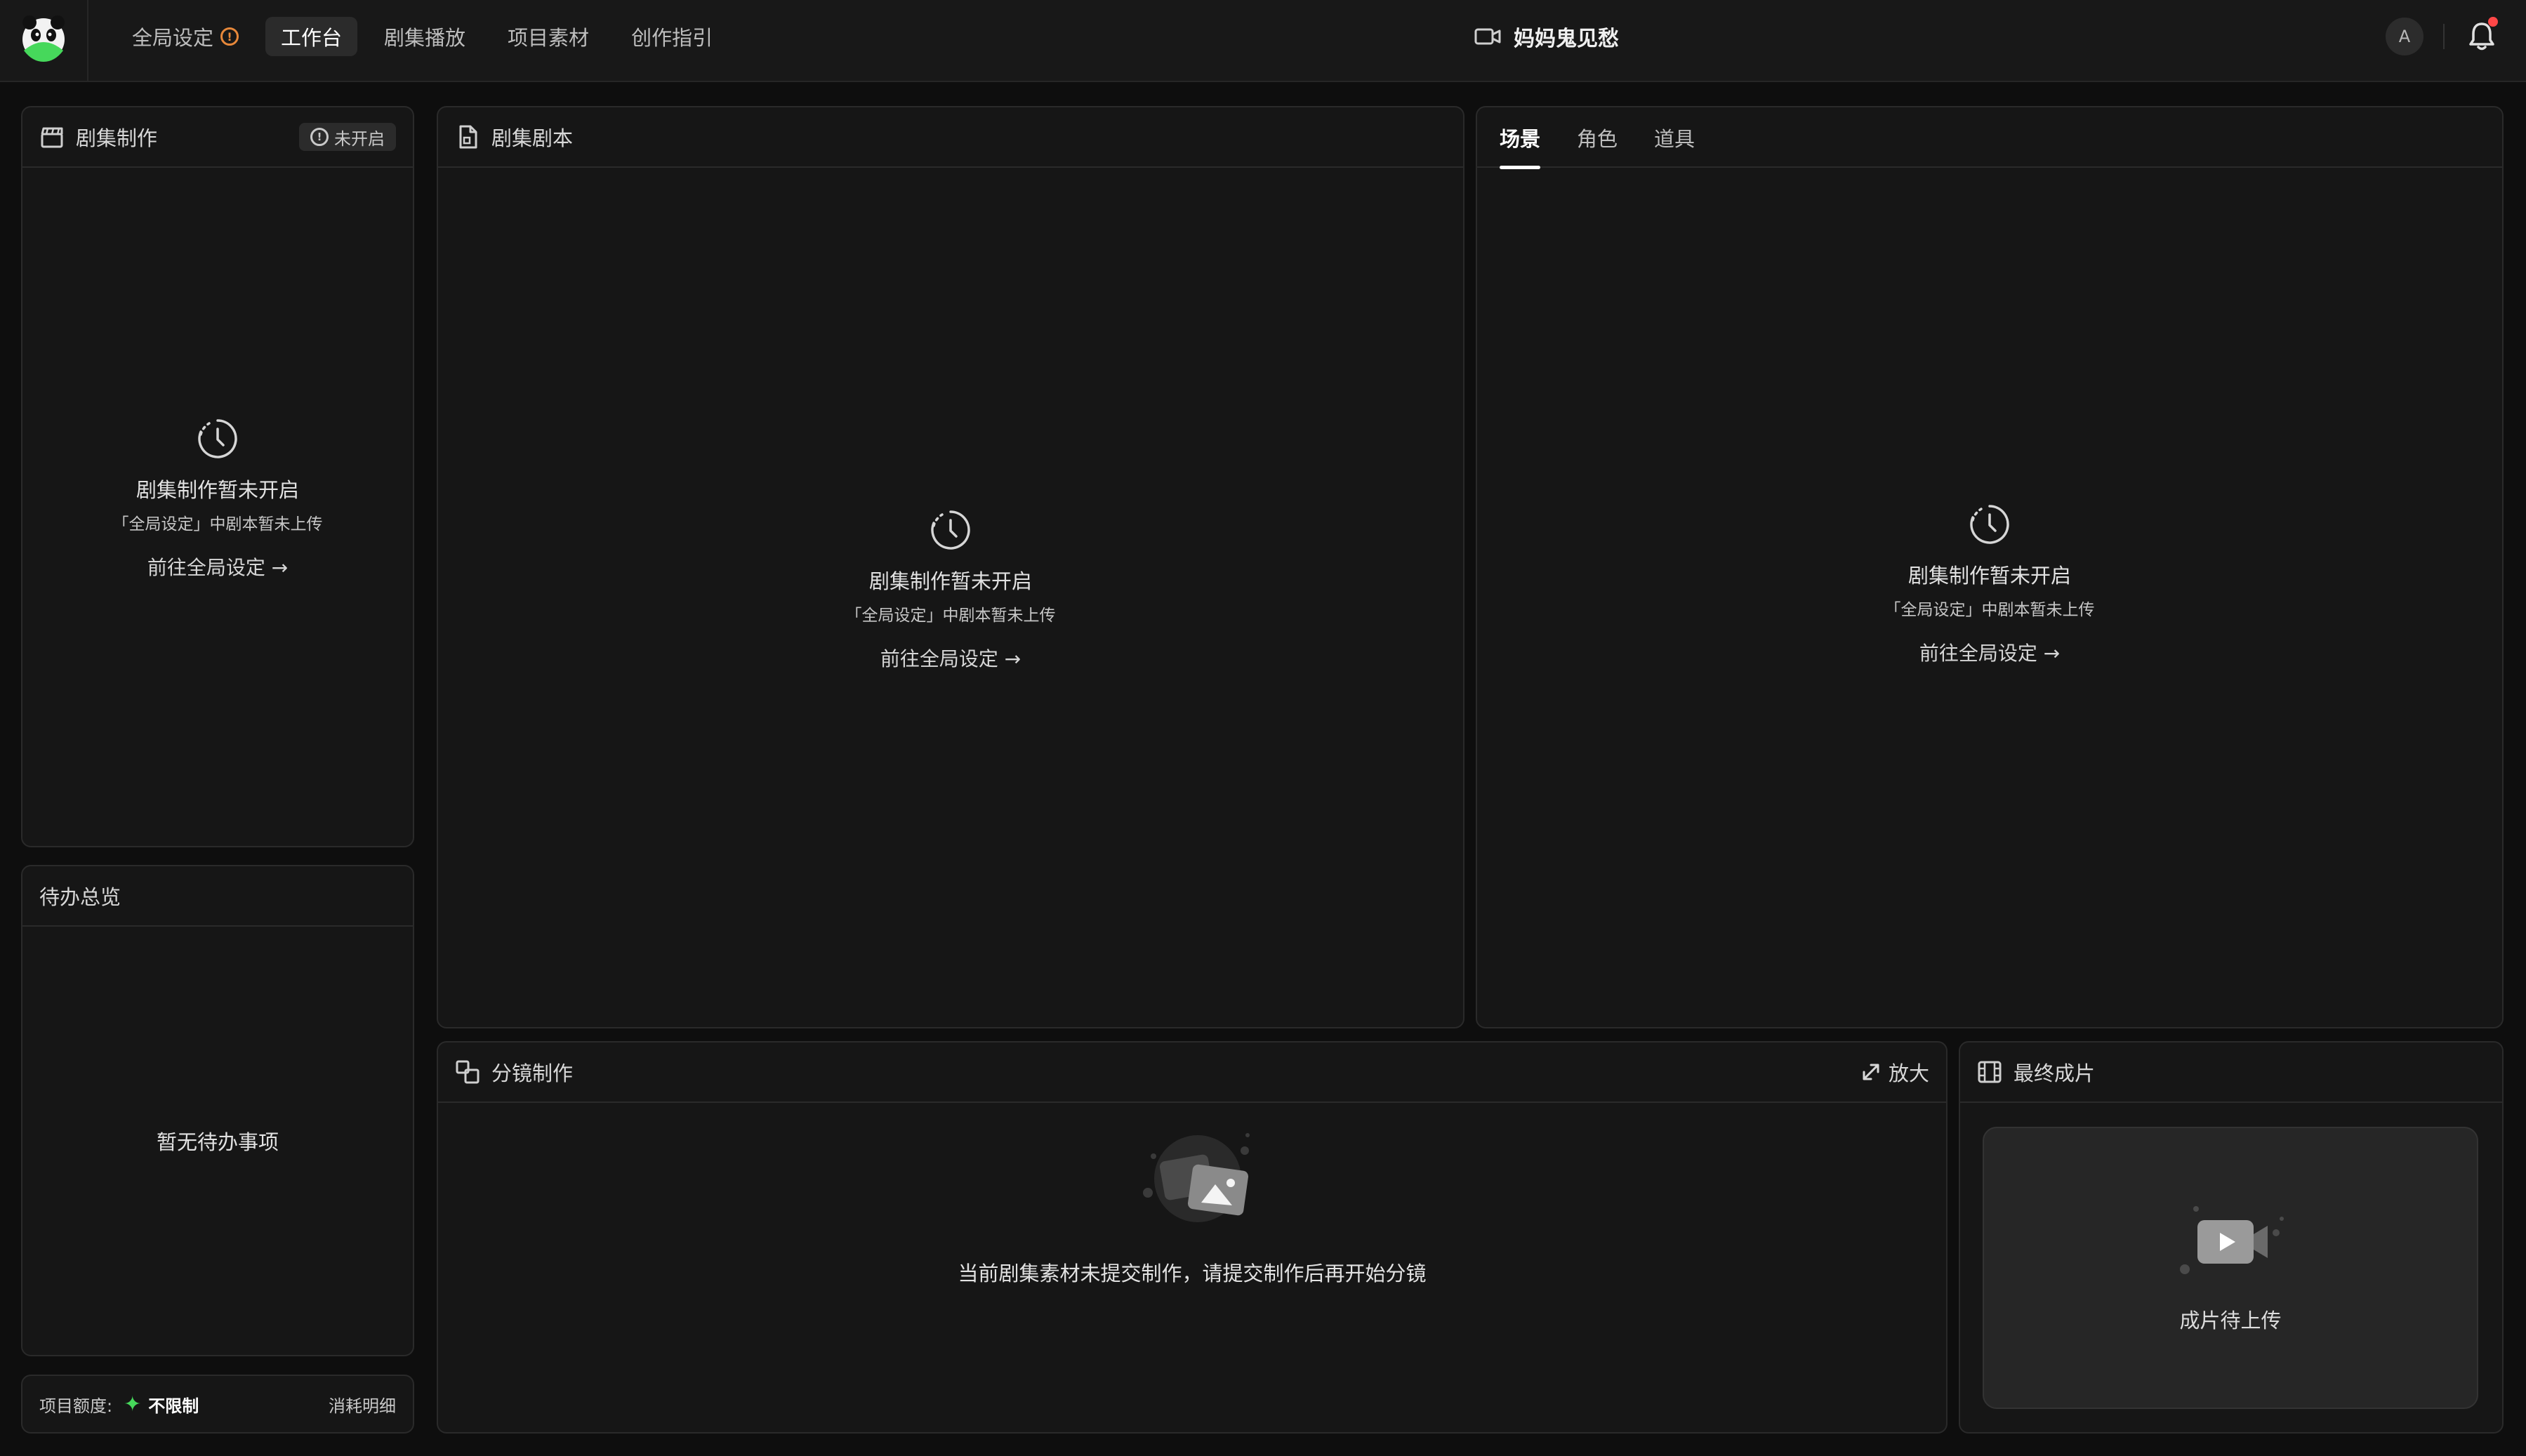 The image size is (2526, 1456). I want to click on tab-character: 角色, so click(1597, 137).